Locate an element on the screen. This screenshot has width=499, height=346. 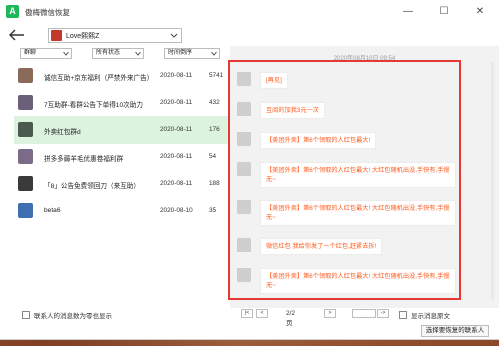
go-page-button: -> is located at coordinates (383, 313).